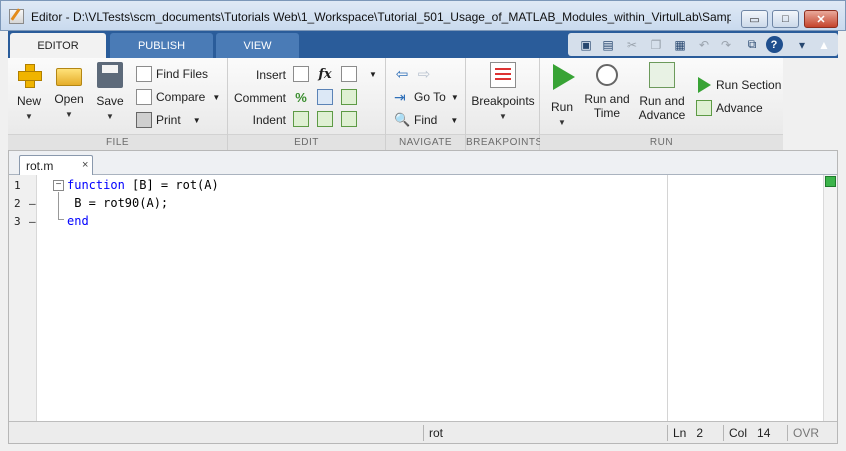 The height and width of the screenshot is (451, 846). I want to click on compare-button: Compare ▼, so click(178, 97).